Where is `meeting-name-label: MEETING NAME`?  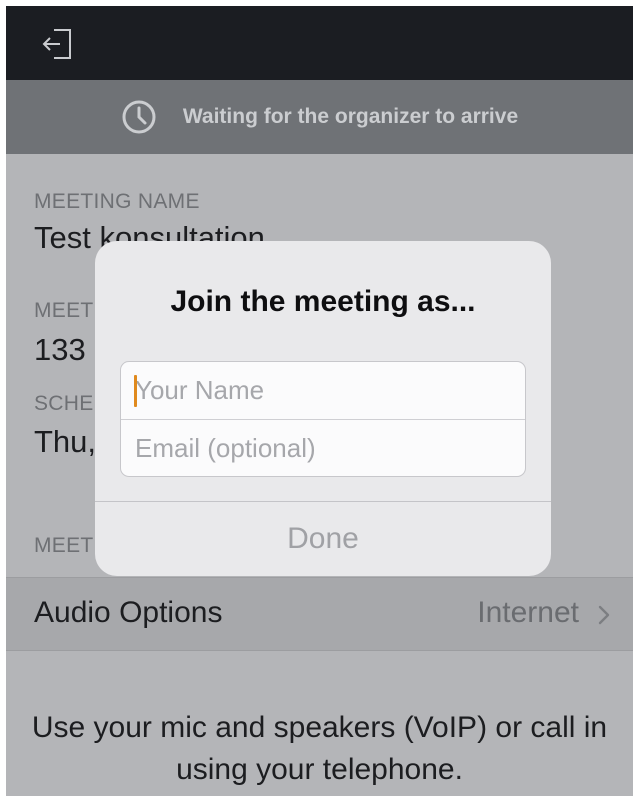 meeting-name-label: MEETING NAME is located at coordinates (117, 201).